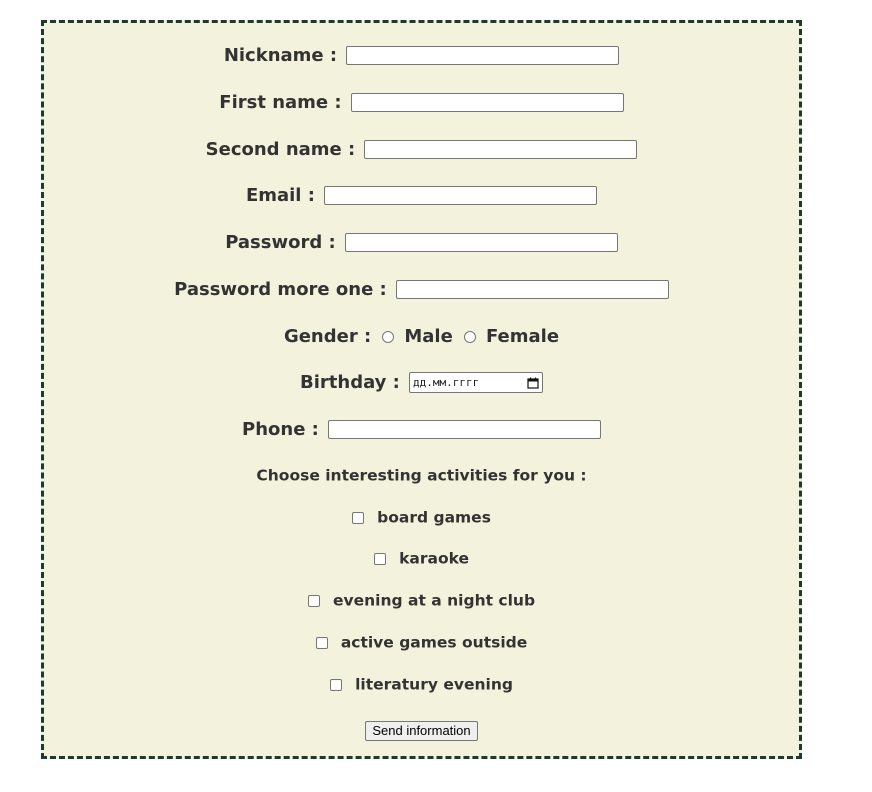 The height and width of the screenshot is (792, 872). Describe the element at coordinates (280, 102) in the screenshot. I see `first-name-label: First name :` at that location.